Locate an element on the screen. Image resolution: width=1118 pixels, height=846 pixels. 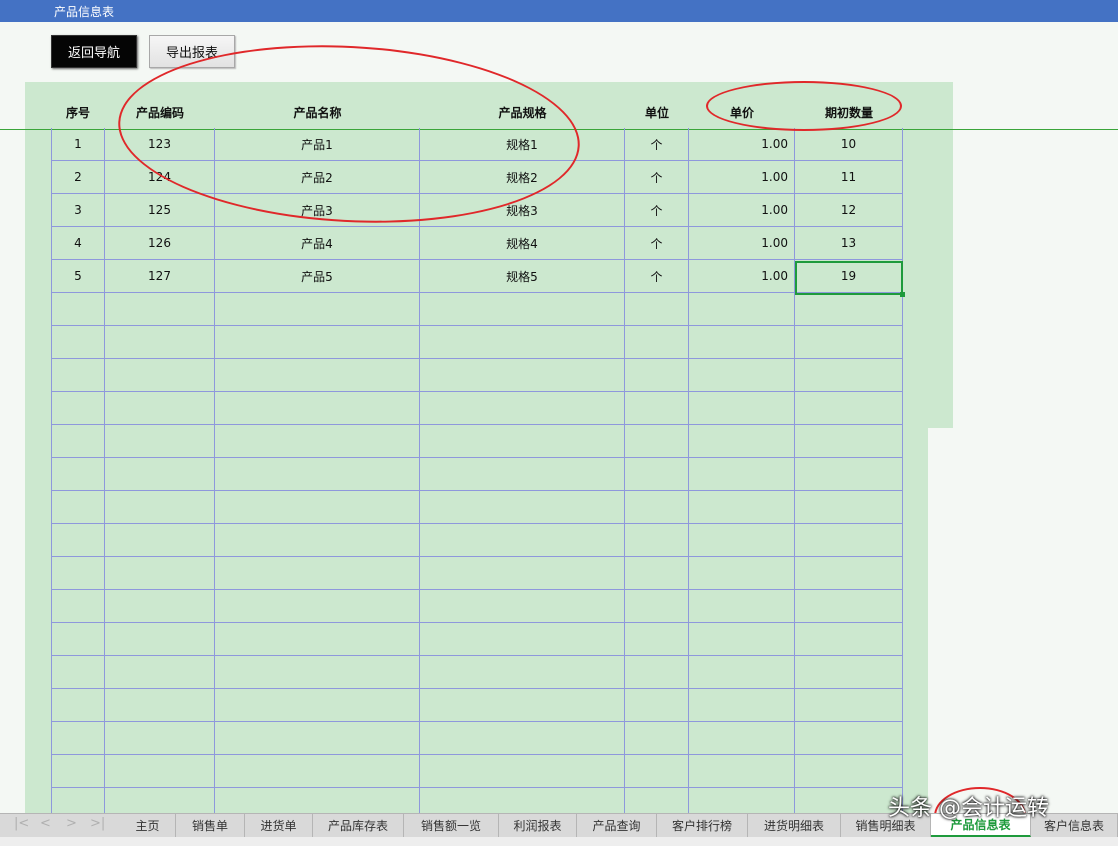
sheet-tab: 销售单 is located at coordinates (210, 825).